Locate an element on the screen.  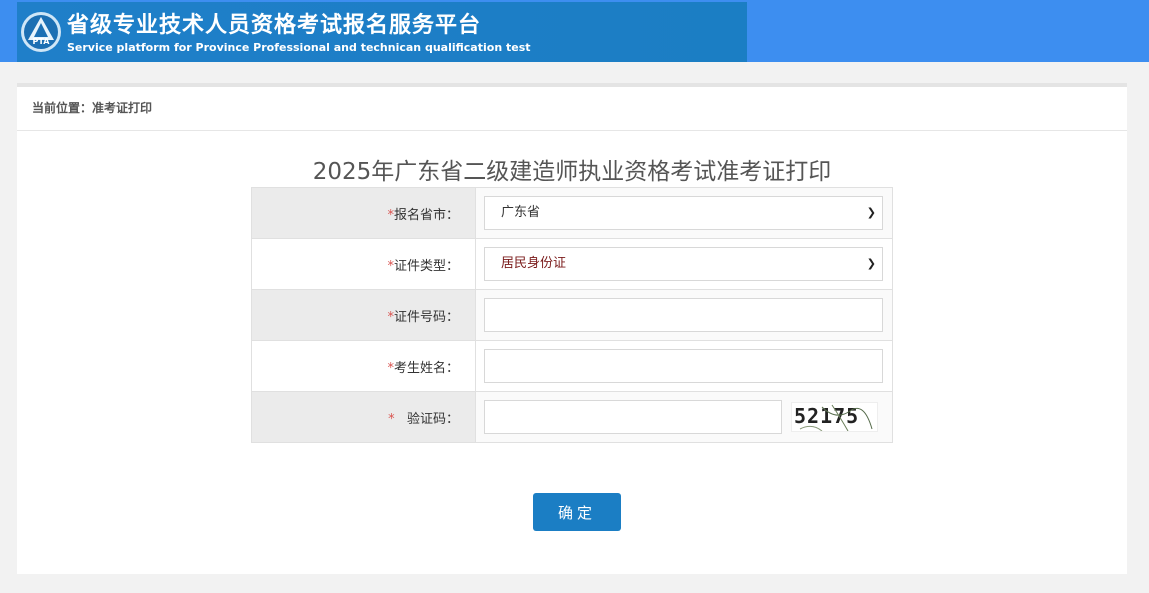
required-mark: * is located at coordinates (391, 419).